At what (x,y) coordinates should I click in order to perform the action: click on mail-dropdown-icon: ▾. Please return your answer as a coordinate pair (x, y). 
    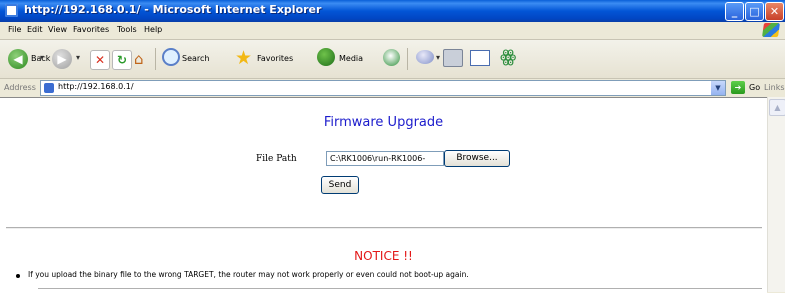
    Looking at the image, I should click on (438, 57).